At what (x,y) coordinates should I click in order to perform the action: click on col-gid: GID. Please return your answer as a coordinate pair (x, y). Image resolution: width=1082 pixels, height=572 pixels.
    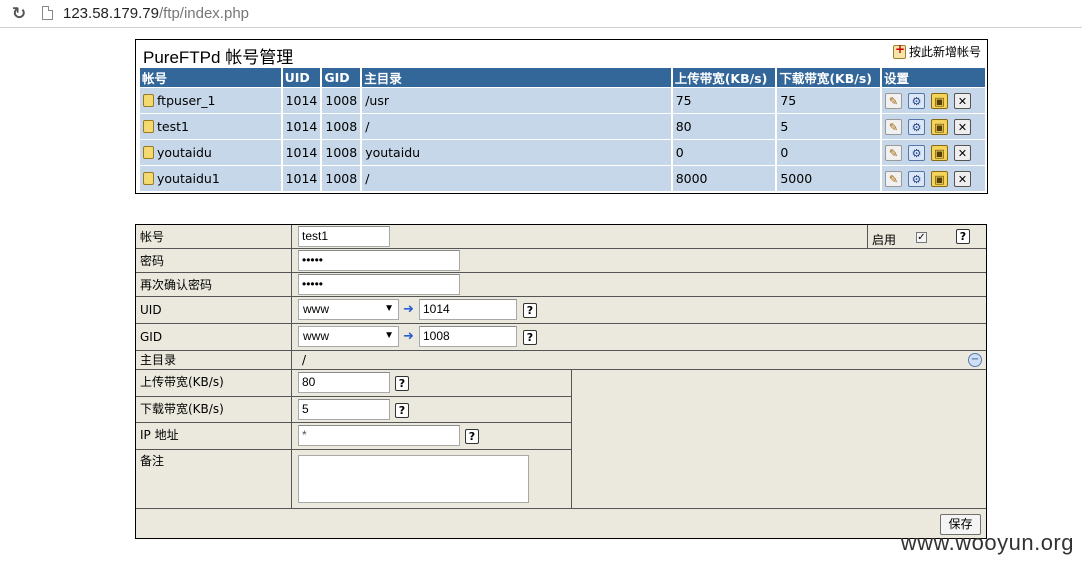
    Looking at the image, I should click on (341, 77).